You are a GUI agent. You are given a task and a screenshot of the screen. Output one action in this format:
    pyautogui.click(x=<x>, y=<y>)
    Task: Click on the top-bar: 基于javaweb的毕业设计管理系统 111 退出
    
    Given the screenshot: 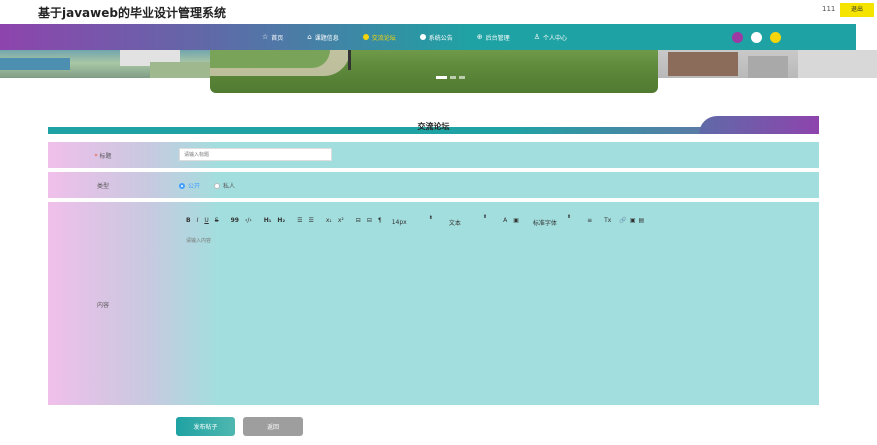 What is the action you would take?
    pyautogui.click(x=438, y=12)
    